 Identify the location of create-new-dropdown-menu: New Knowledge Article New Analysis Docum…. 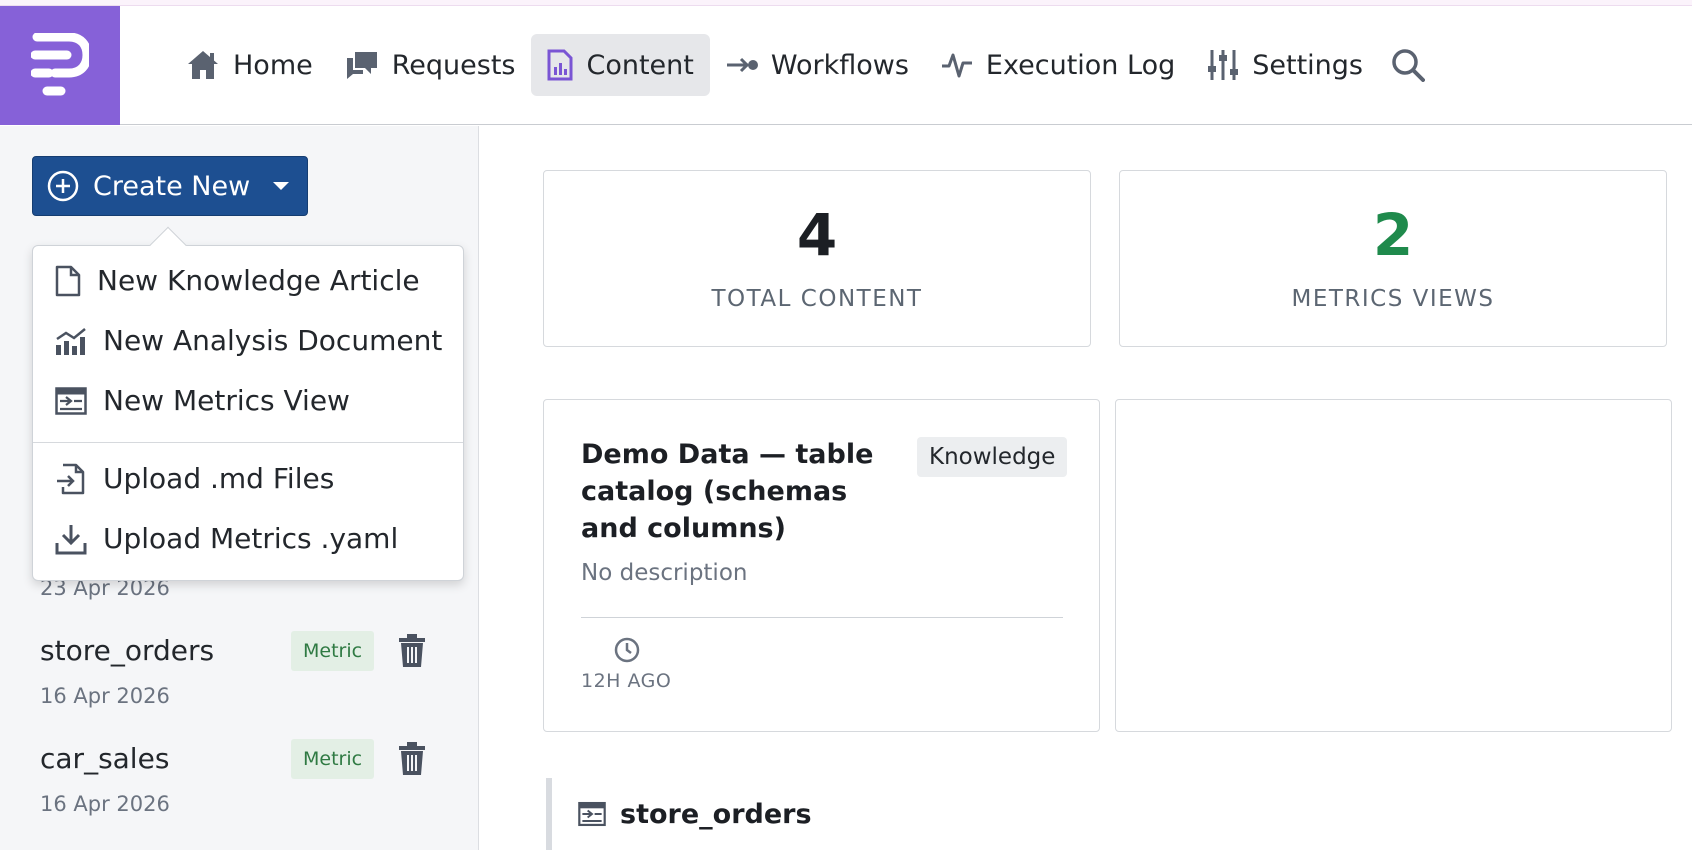
(248, 403).